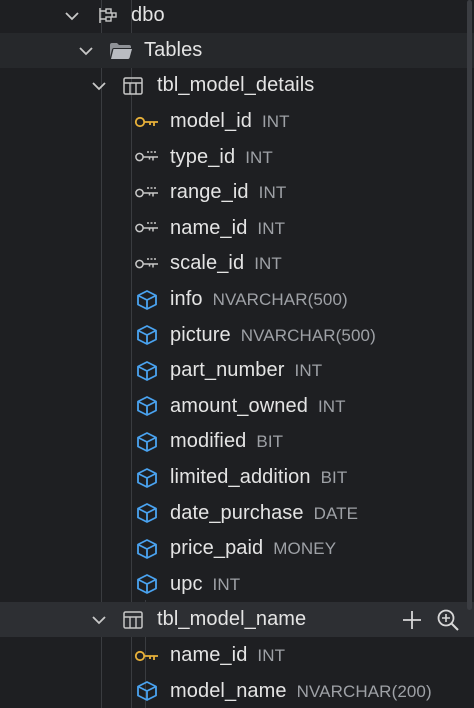 The height and width of the screenshot is (708, 474). I want to click on column-label: amount_owned INT, so click(258, 406).